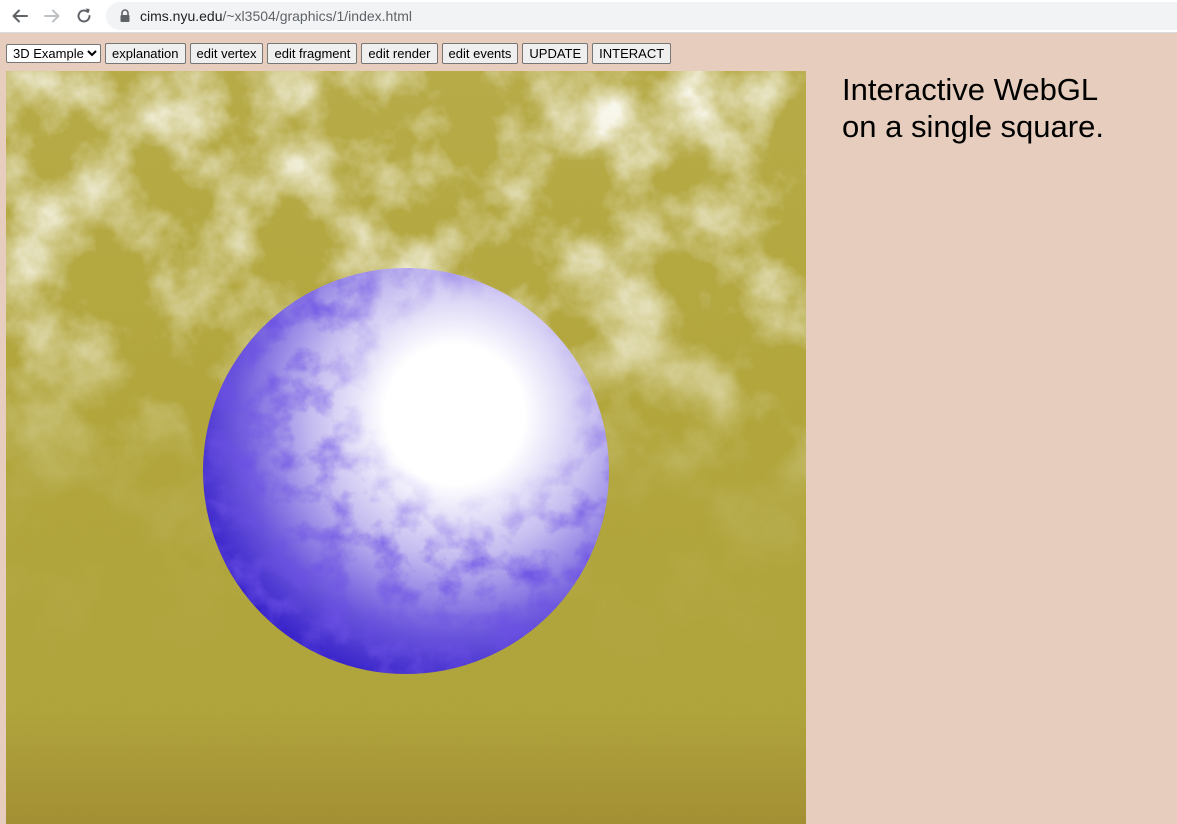 The height and width of the screenshot is (824, 1177). I want to click on edit-render-button: edit render, so click(399, 53).